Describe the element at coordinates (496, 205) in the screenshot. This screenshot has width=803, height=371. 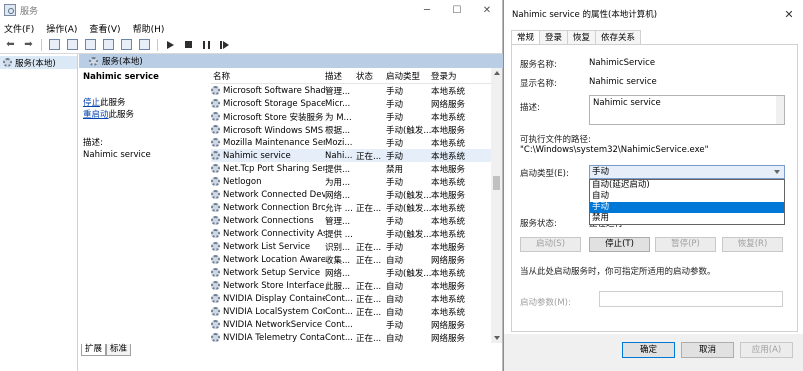
I see `vertical-scrollbar` at that location.